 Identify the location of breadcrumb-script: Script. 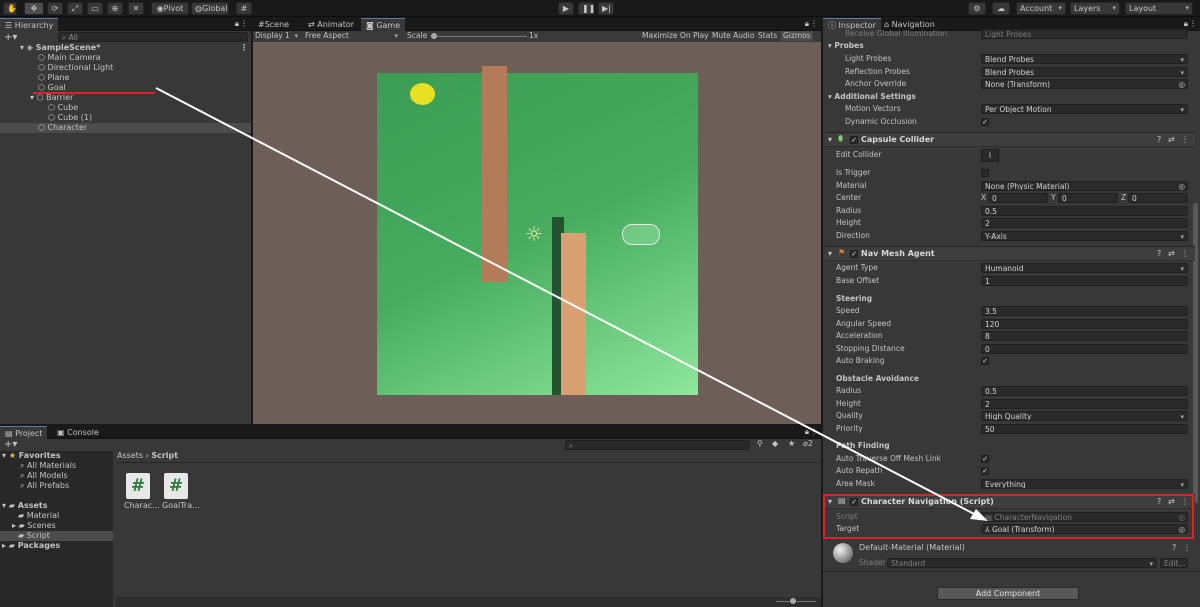
(164, 455).